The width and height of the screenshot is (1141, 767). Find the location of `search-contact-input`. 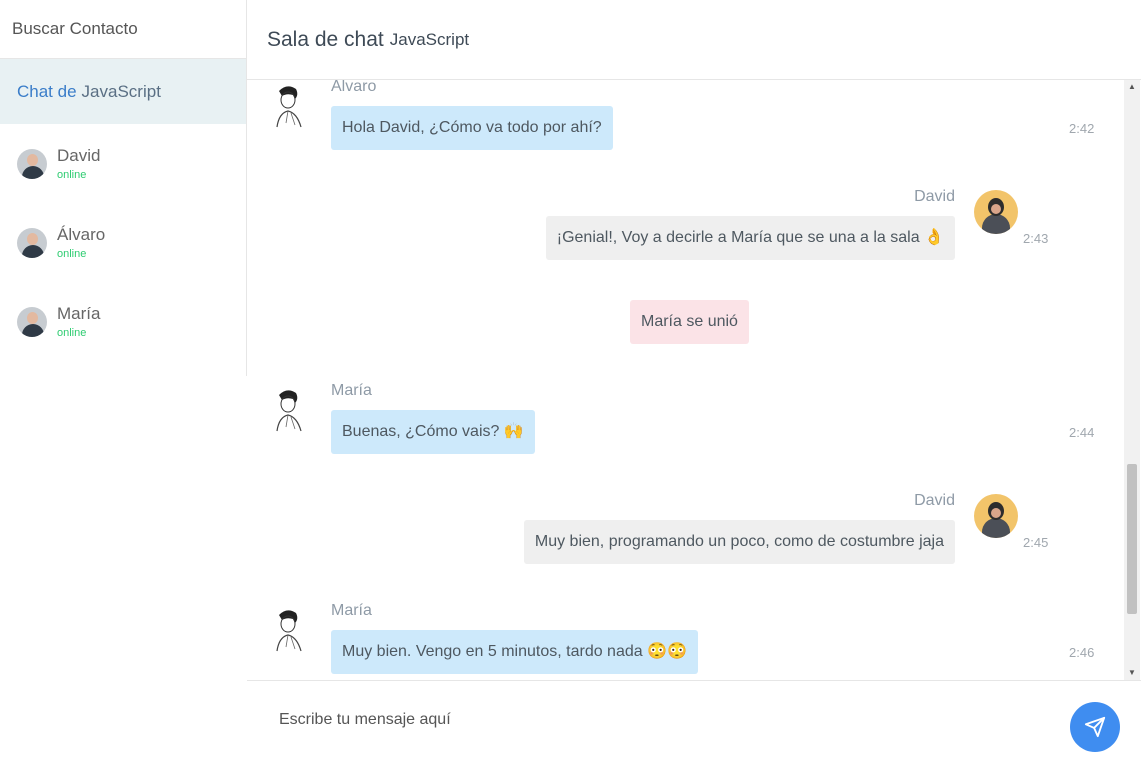

search-contact-input is located at coordinates (123, 29).